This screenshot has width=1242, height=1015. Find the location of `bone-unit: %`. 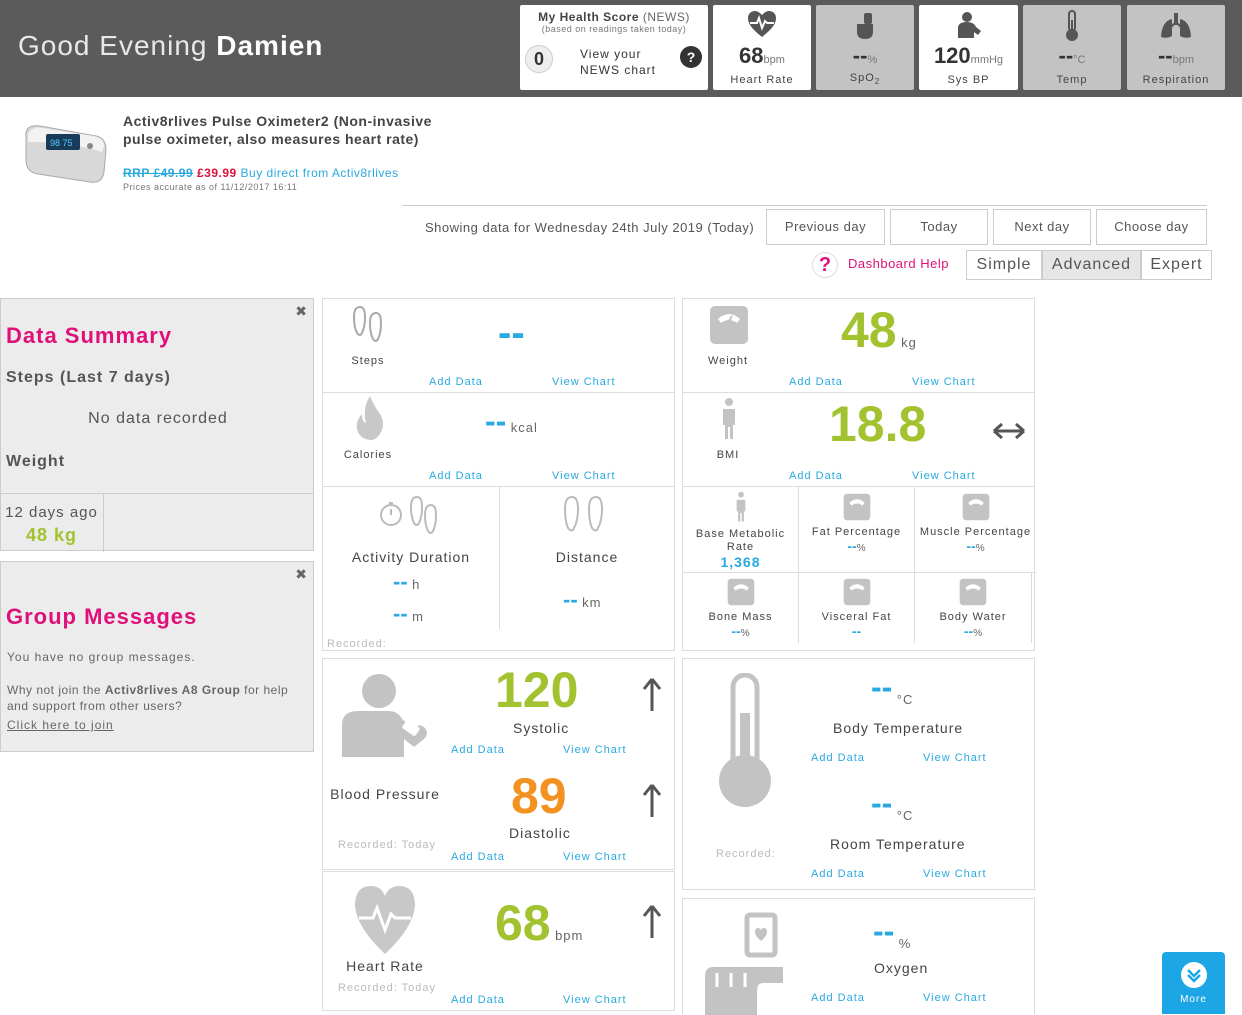

bone-unit: % is located at coordinates (745, 633).